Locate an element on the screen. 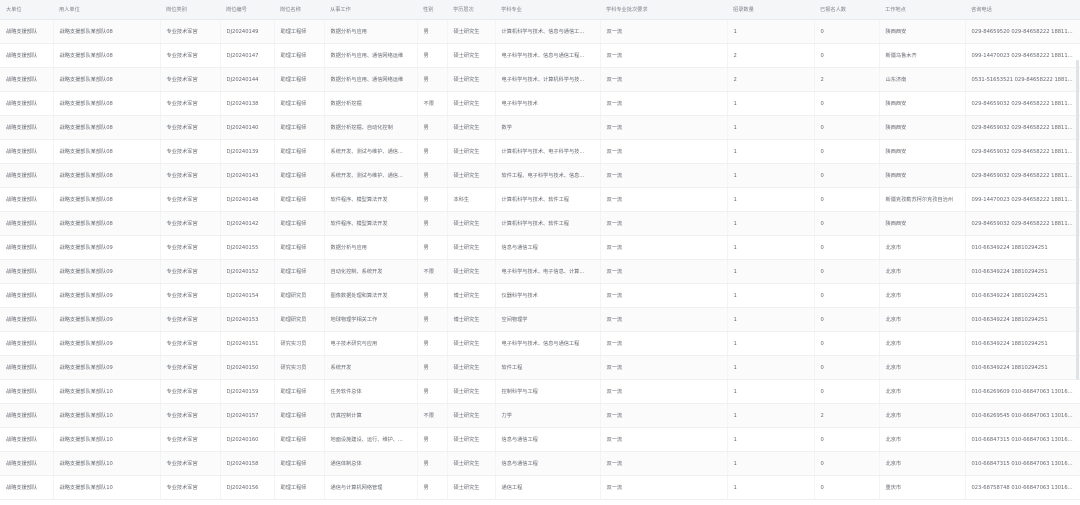 The width and height of the screenshot is (1080, 505). column-header: 岗位编号 is located at coordinates (247, 10).